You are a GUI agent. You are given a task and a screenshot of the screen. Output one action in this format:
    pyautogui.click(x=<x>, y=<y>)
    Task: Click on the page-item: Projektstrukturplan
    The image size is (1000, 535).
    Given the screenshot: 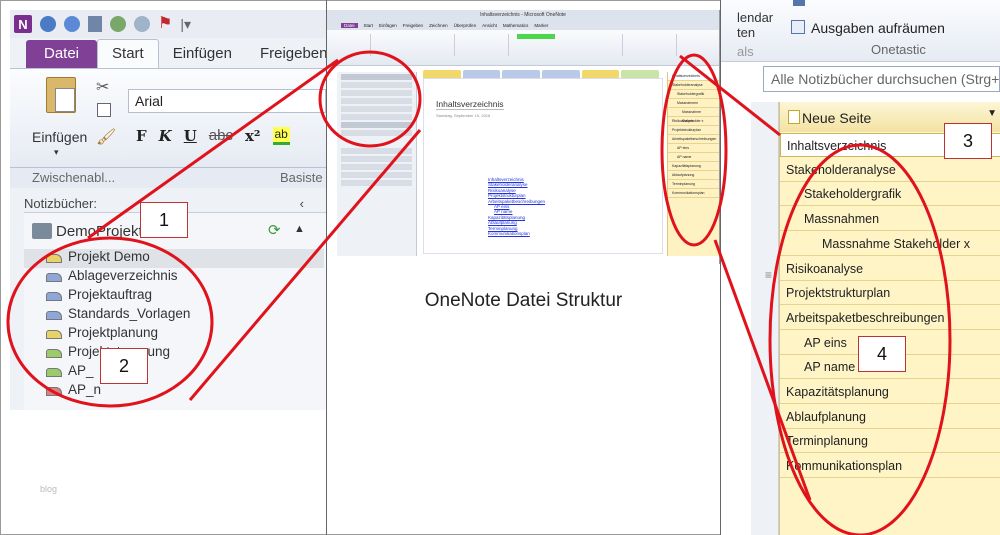 What is the action you would take?
    pyautogui.click(x=890, y=293)
    